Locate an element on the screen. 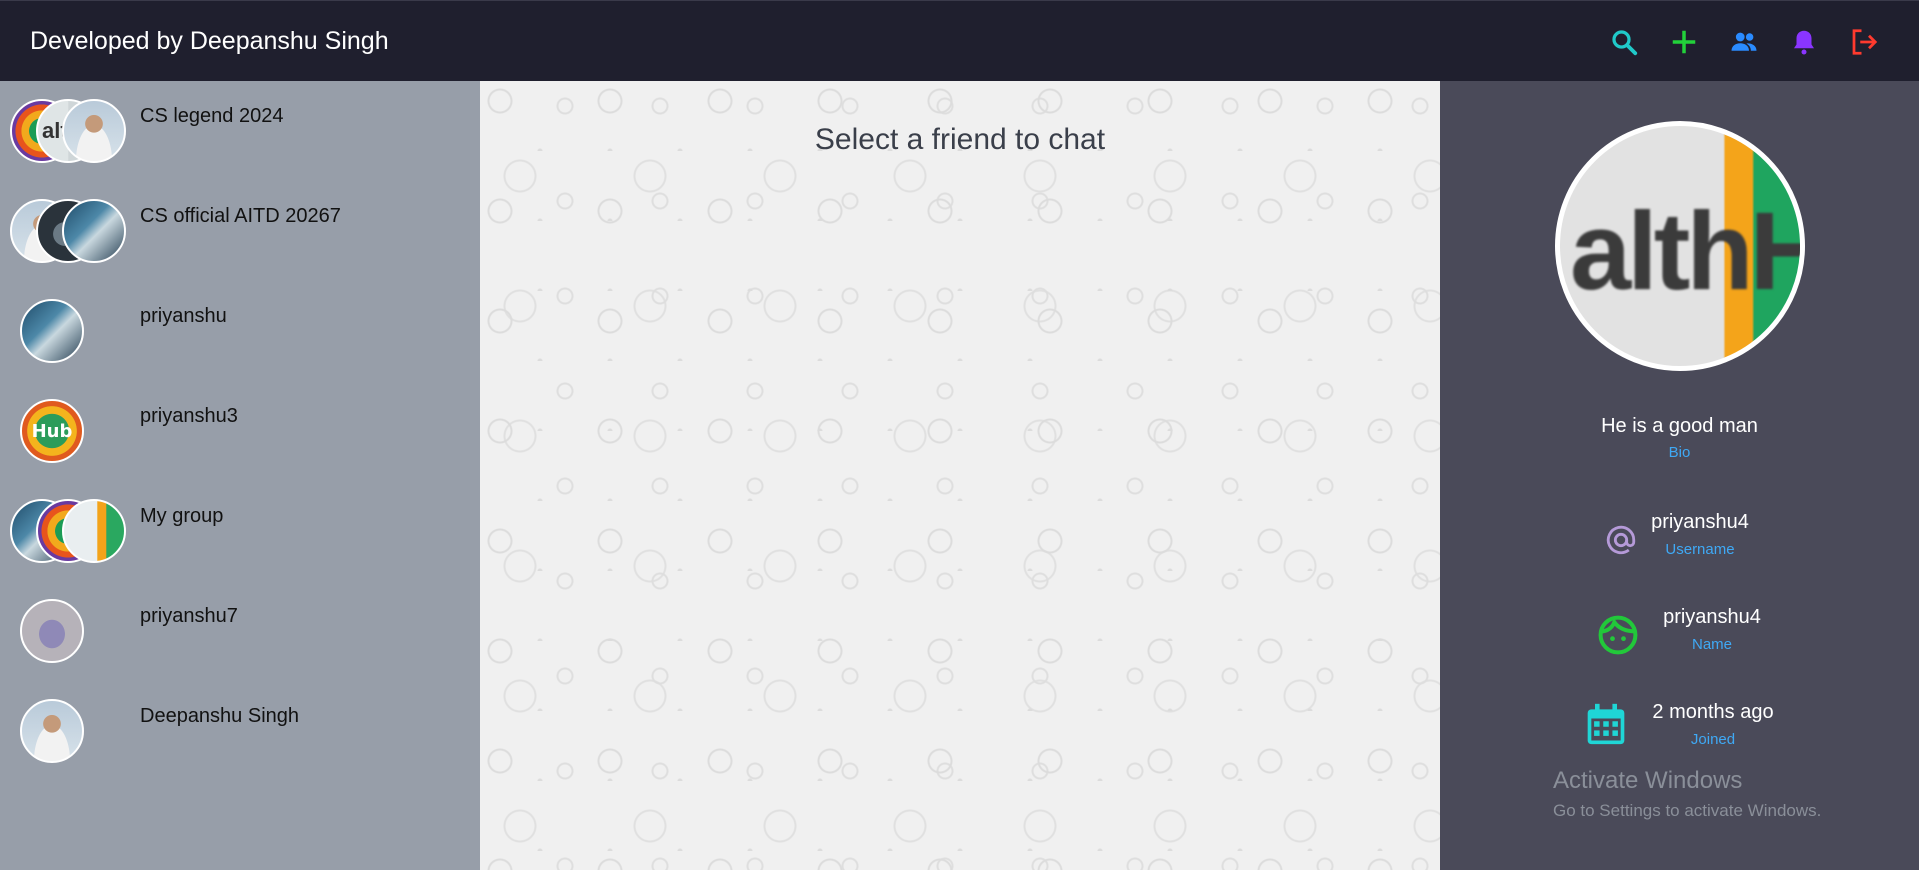 This screenshot has height=870, width=1919. app-brand: Developed by Deepanshu Singh is located at coordinates (209, 41).